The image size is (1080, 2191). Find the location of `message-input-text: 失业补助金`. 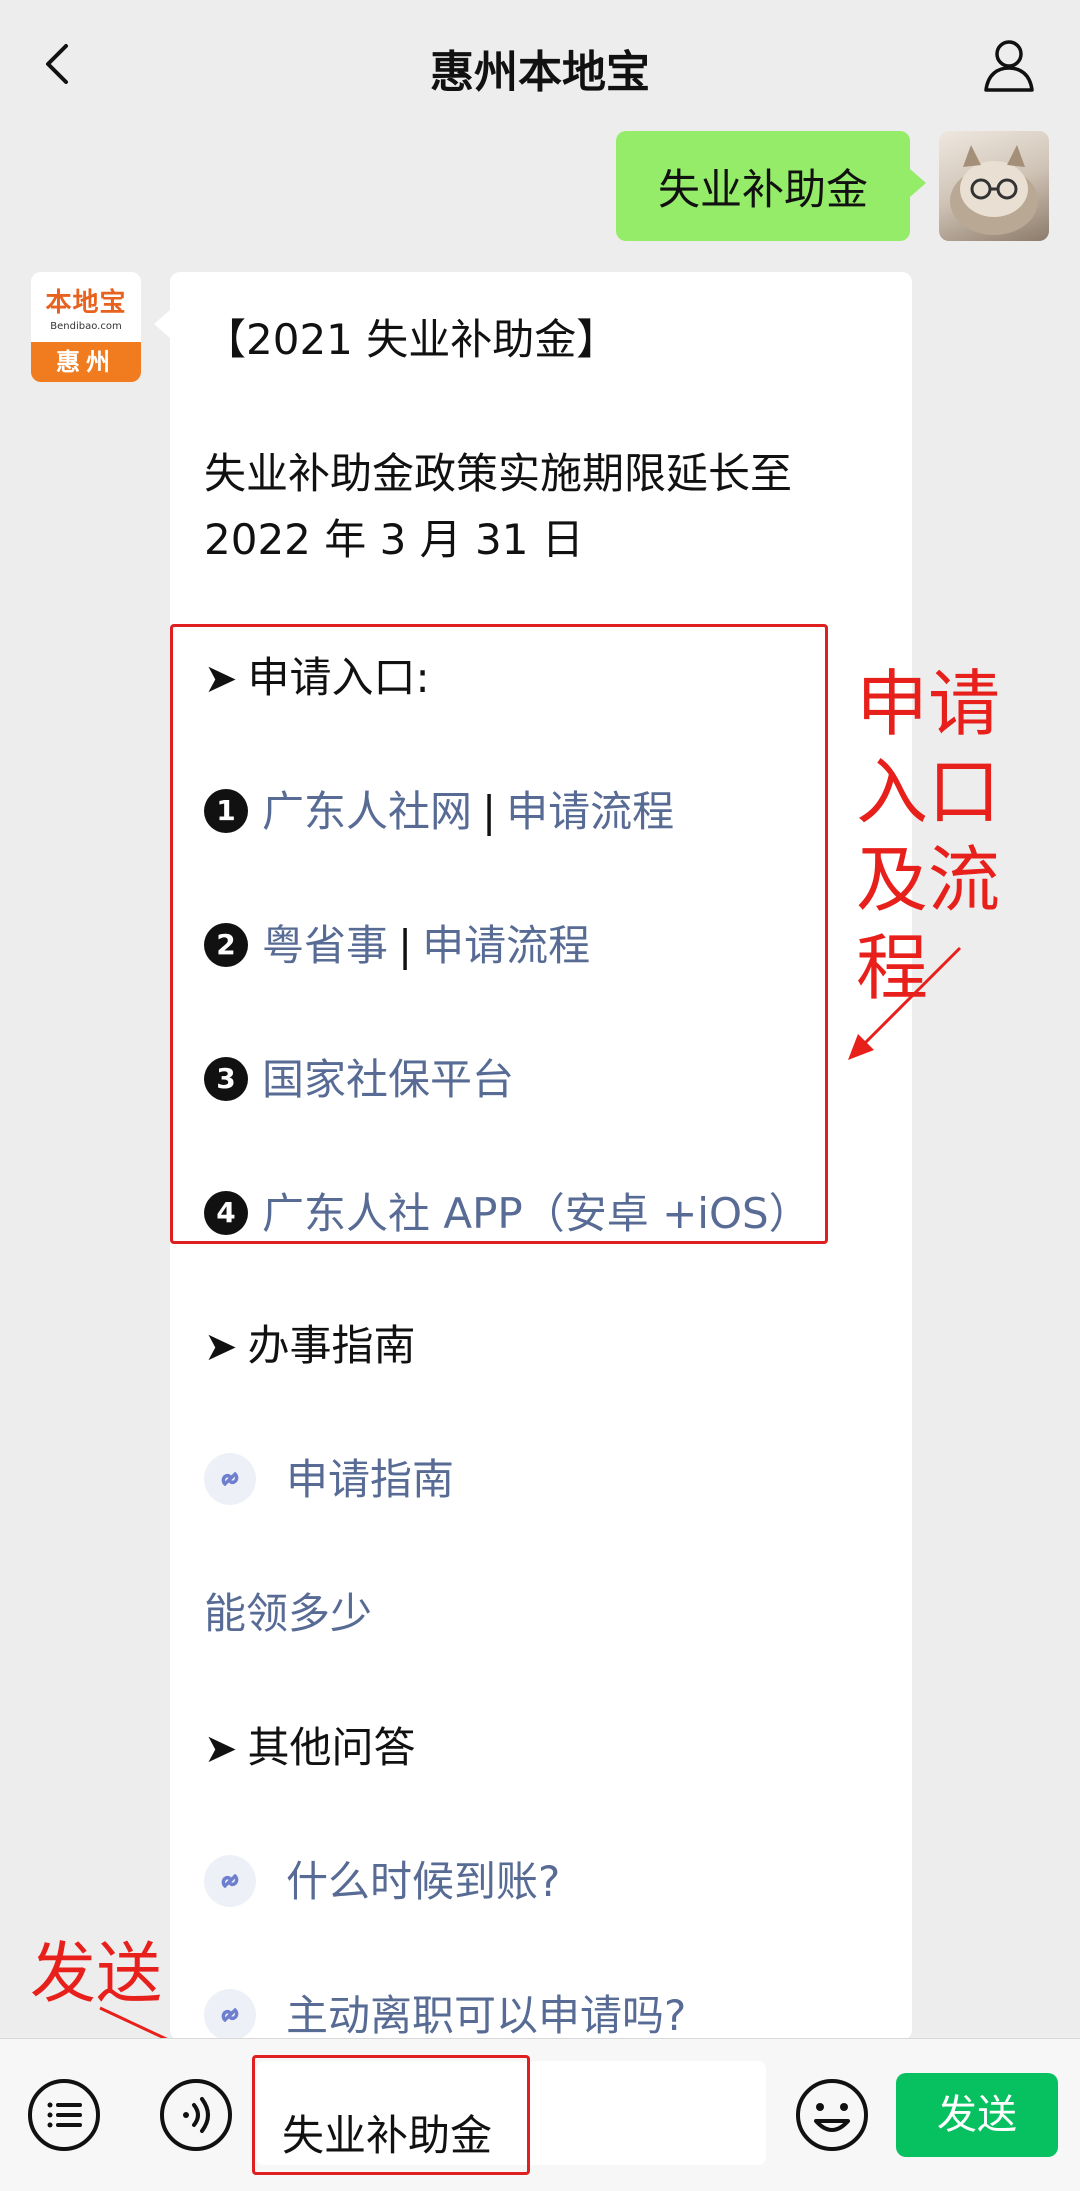

message-input-text: 失业补助金 is located at coordinates (387, 2132).